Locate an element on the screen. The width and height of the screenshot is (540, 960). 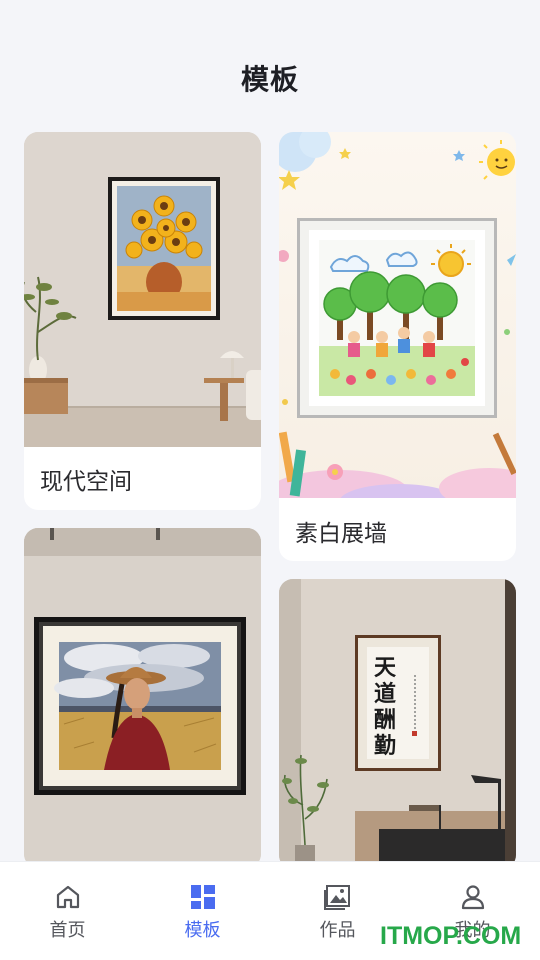
tab-label: 首页 is located at coordinates (67, 930).